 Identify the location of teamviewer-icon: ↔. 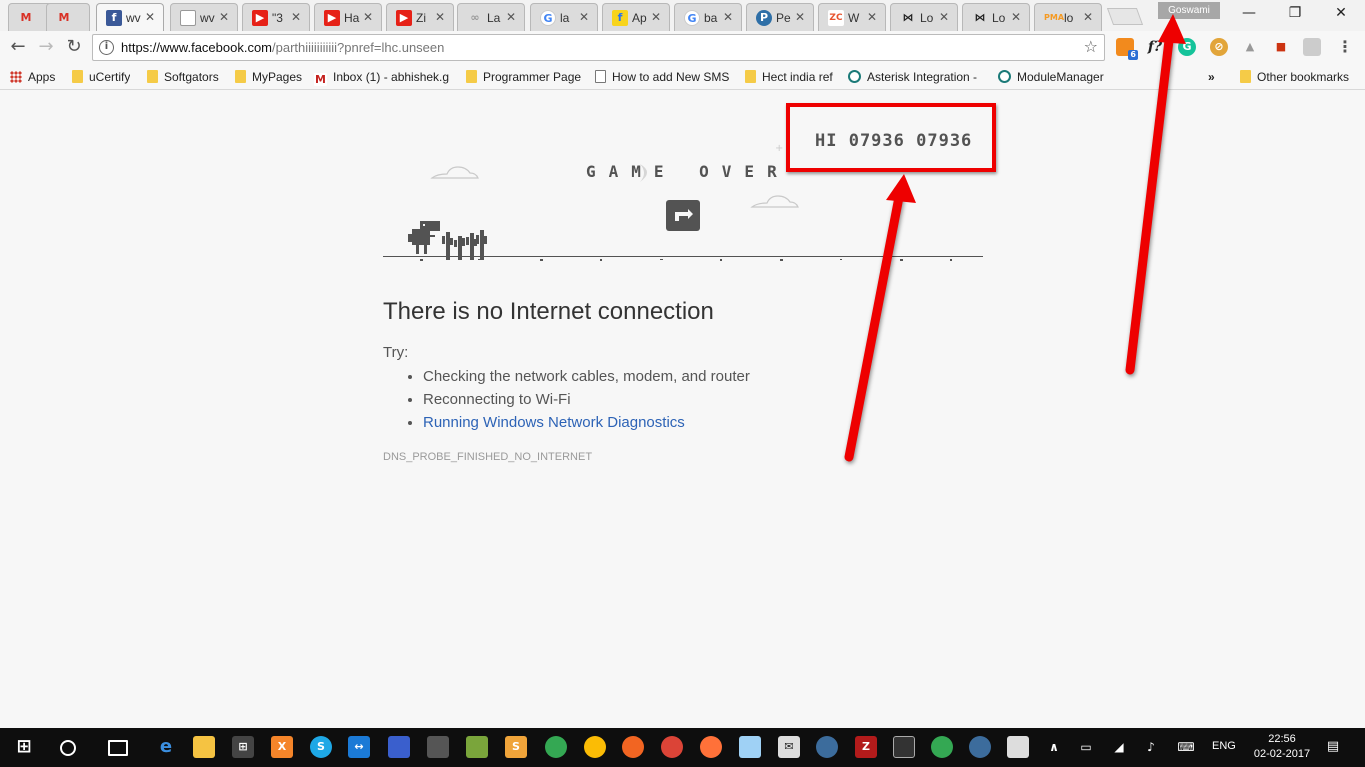
(359, 747).